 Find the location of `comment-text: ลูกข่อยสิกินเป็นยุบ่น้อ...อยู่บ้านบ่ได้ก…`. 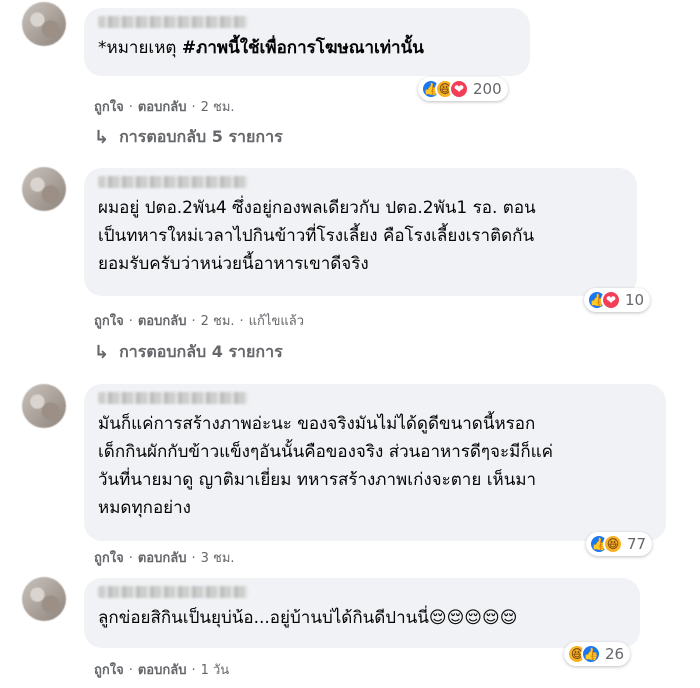

comment-text: ลูกข่อยสิกินเป็นยุบ่น้อ...อยู่บ้านบ่ได้ก… is located at coordinates (308, 618).